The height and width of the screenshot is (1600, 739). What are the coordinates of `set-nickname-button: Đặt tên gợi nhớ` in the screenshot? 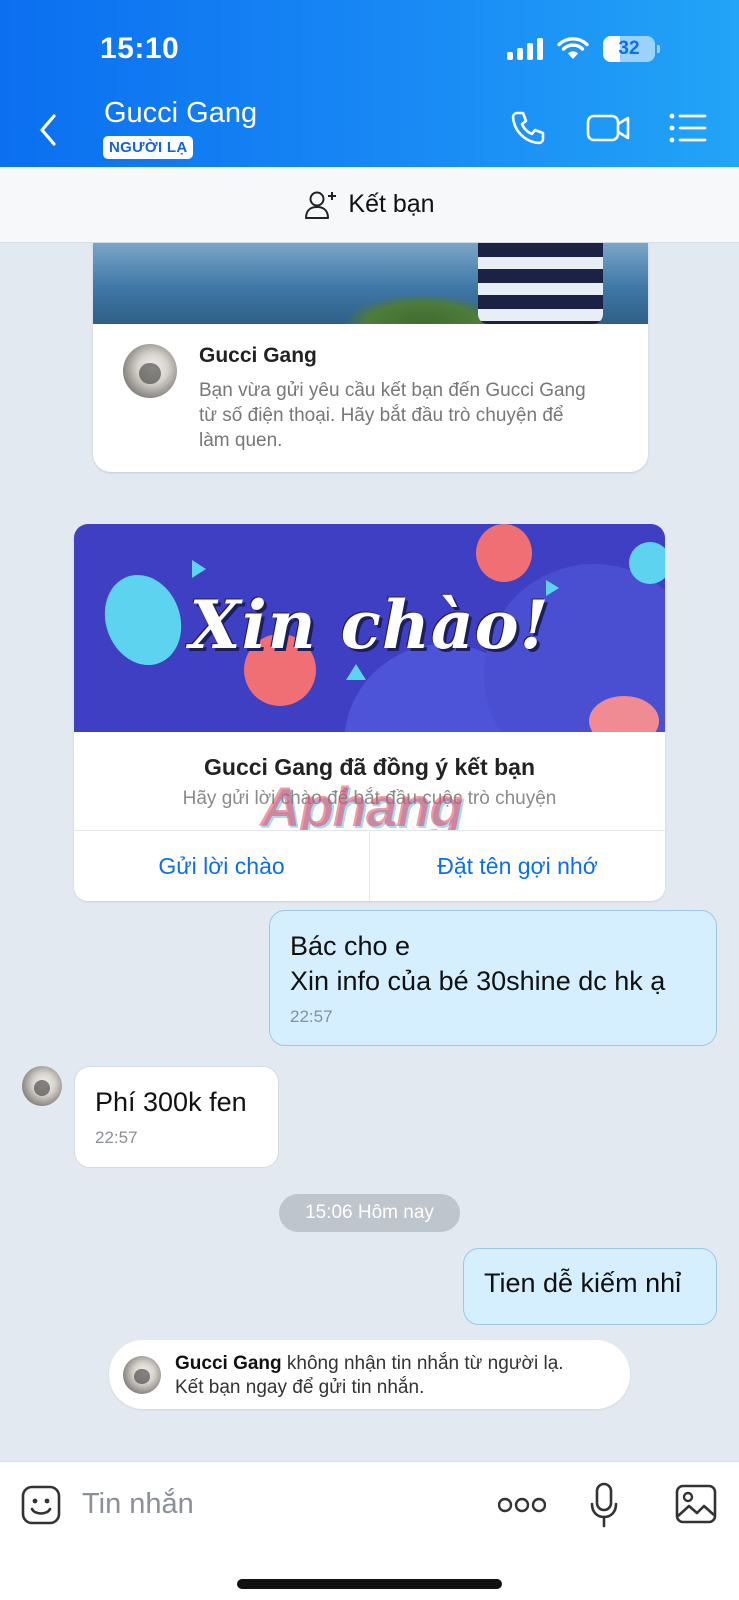 It's located at (517, 866).